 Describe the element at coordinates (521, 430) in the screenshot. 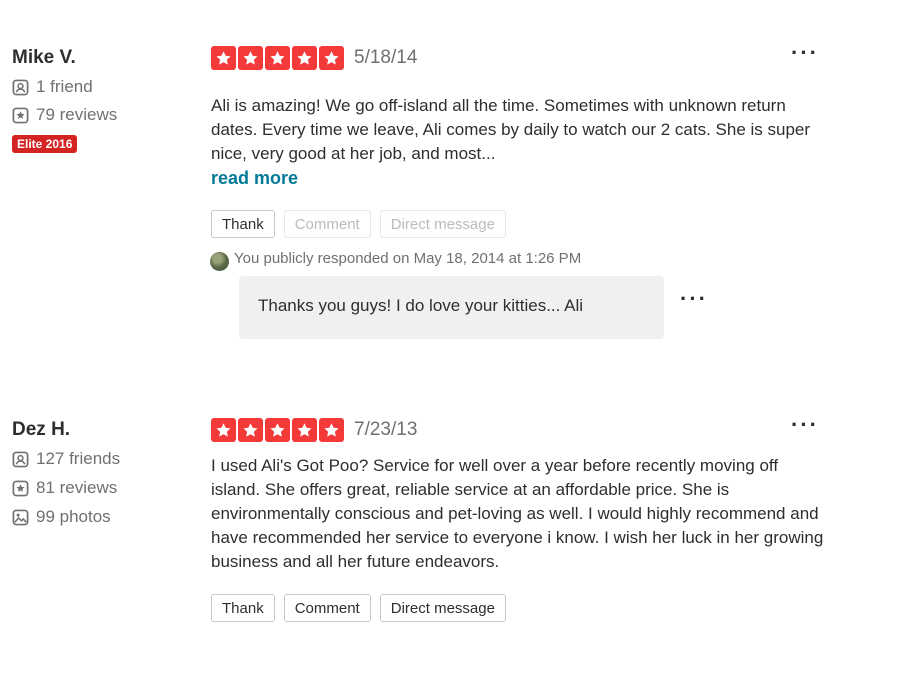

I see `rating-row: 7/23/13` at that location.